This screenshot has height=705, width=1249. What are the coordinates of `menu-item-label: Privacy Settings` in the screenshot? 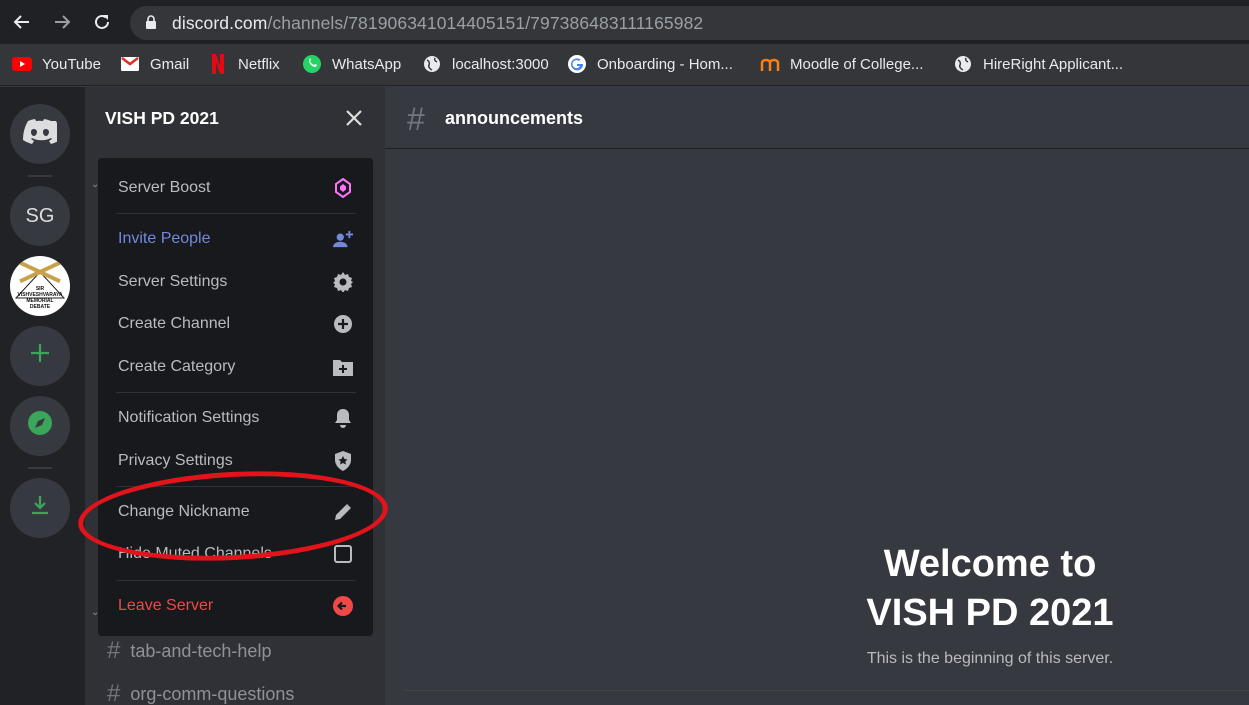 It's located at (175, 460).